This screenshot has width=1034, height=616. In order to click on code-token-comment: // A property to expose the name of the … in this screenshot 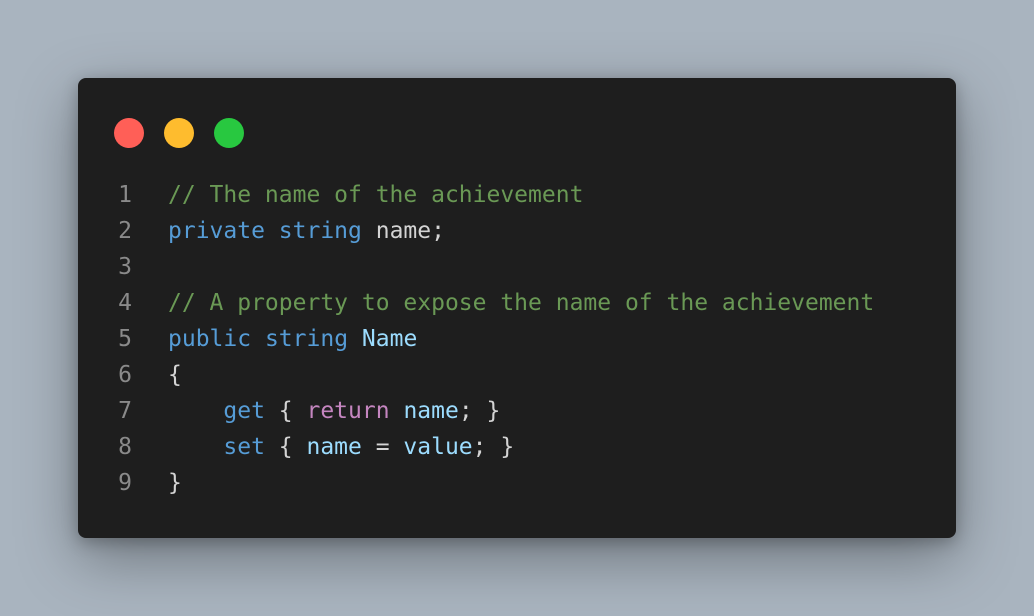, I will do `click(521, 303)`.